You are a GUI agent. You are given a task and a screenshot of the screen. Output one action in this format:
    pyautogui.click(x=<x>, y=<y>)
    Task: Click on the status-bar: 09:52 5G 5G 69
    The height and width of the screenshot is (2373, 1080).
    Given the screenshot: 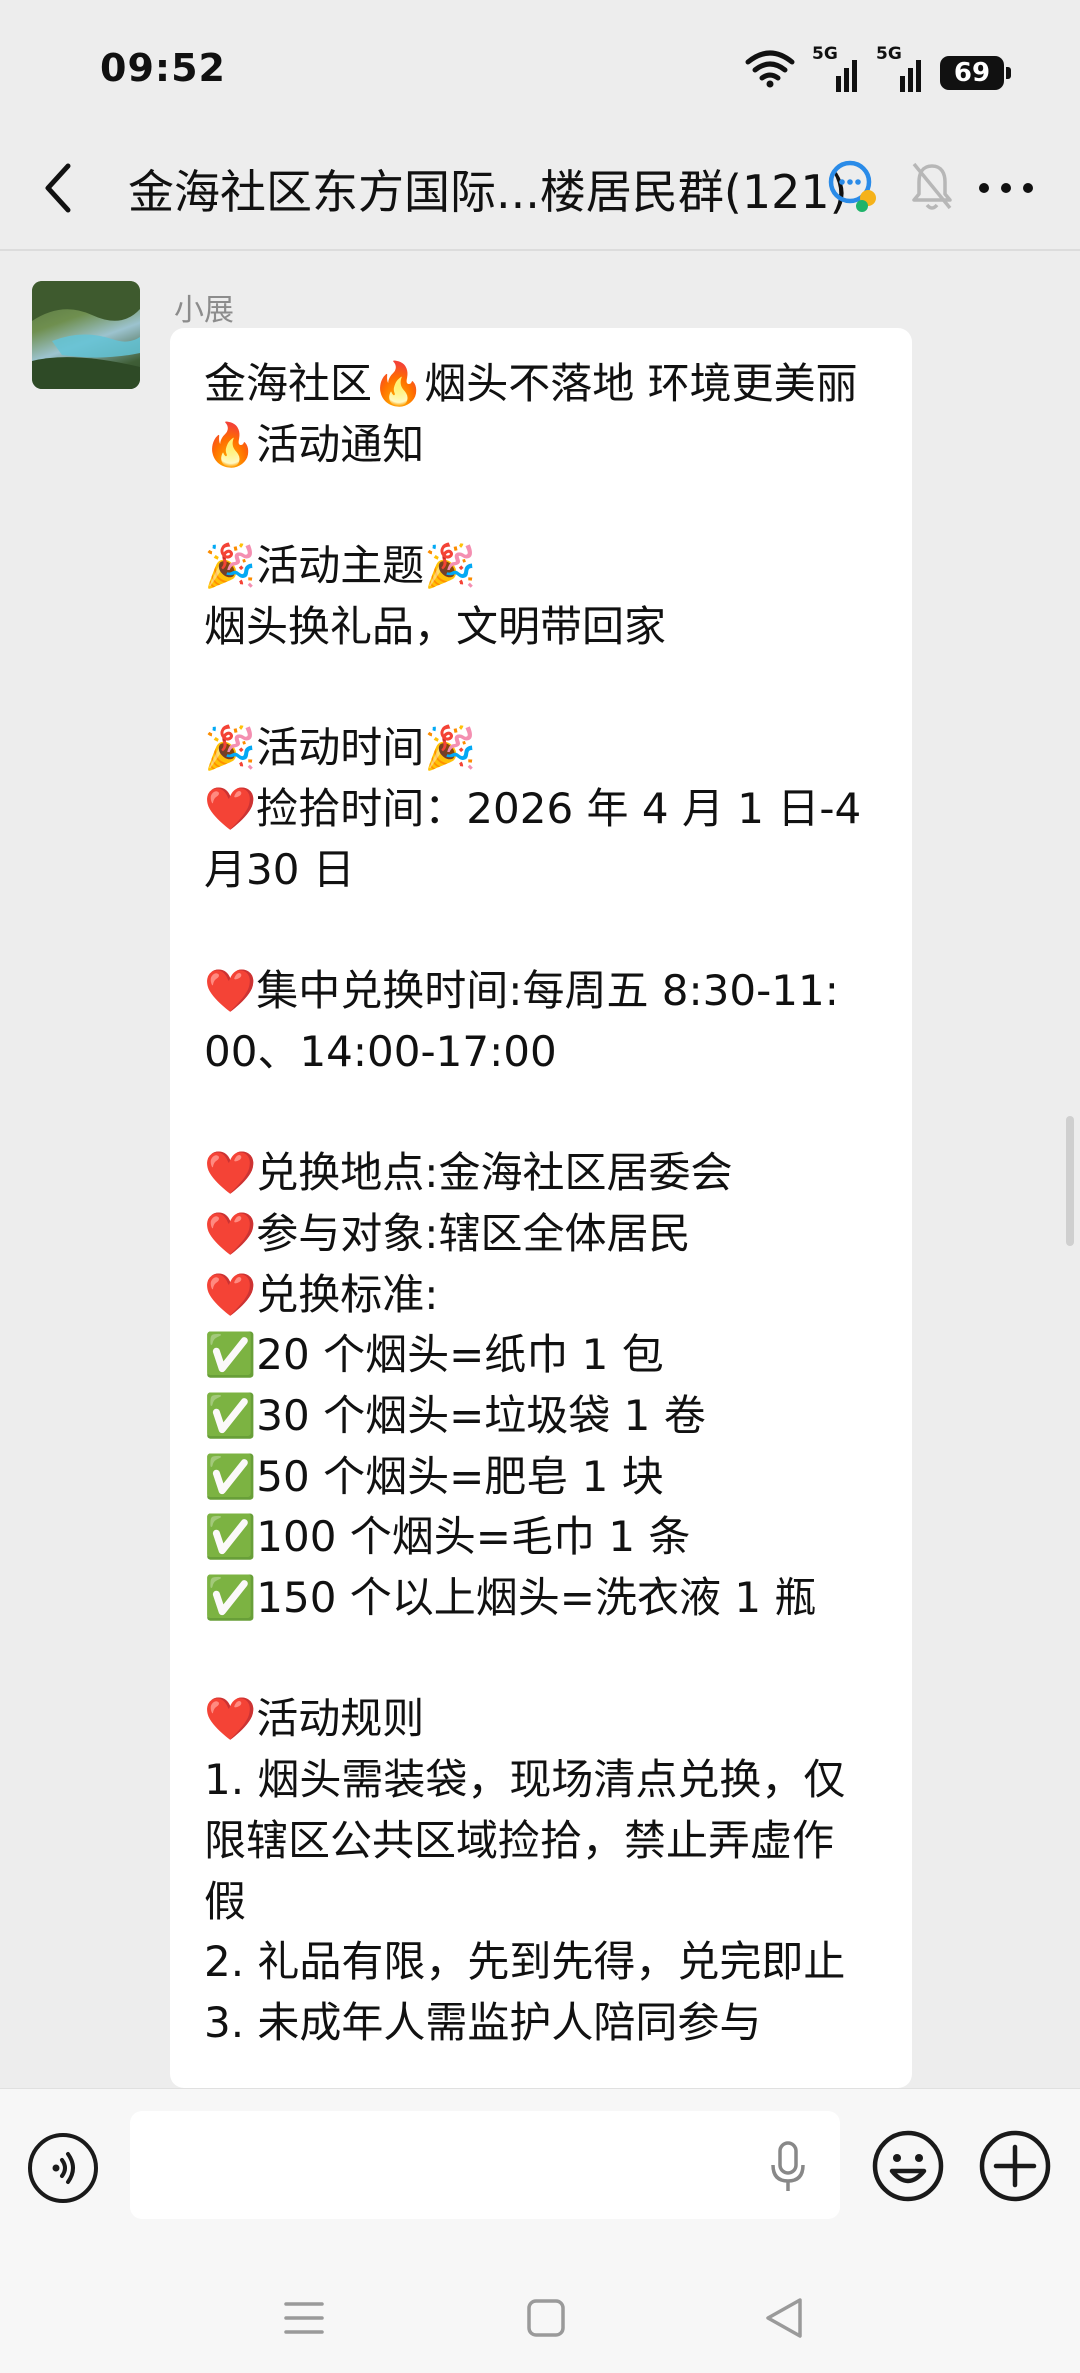 What is the action you would take?
    pyautogui.click(x=540, y=65)
    